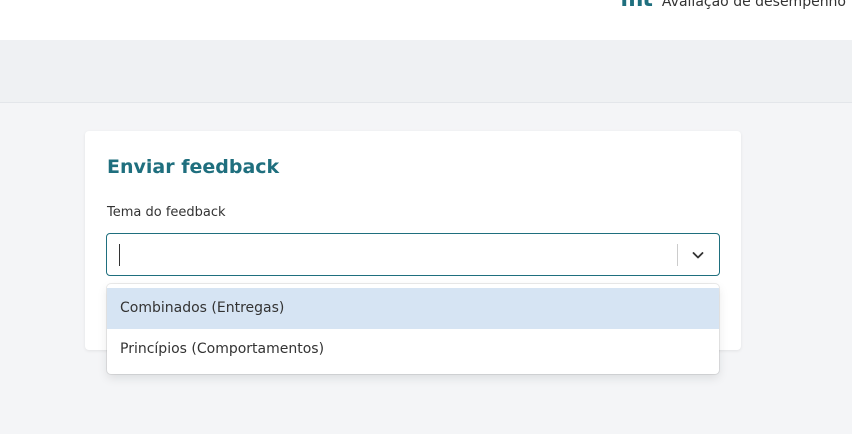  Describe the element at coordinates (677, 255) in the screenshot. I see `select-separator` at that location.